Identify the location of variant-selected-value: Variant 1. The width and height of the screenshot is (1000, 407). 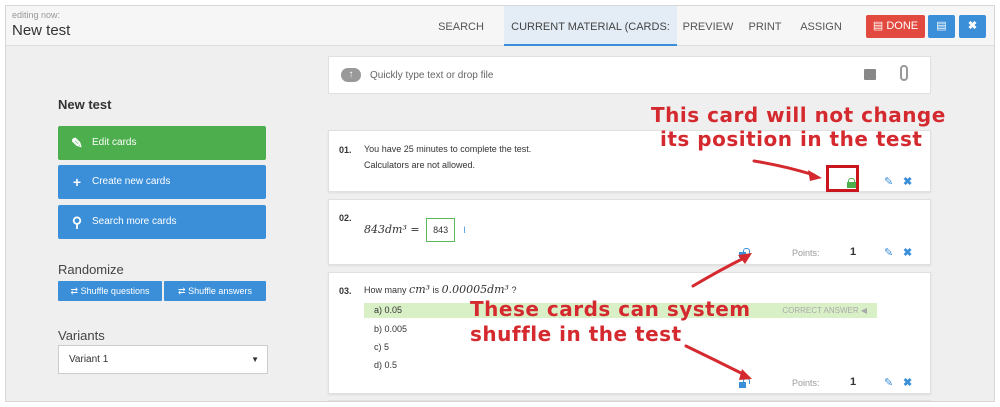
(89, 359).